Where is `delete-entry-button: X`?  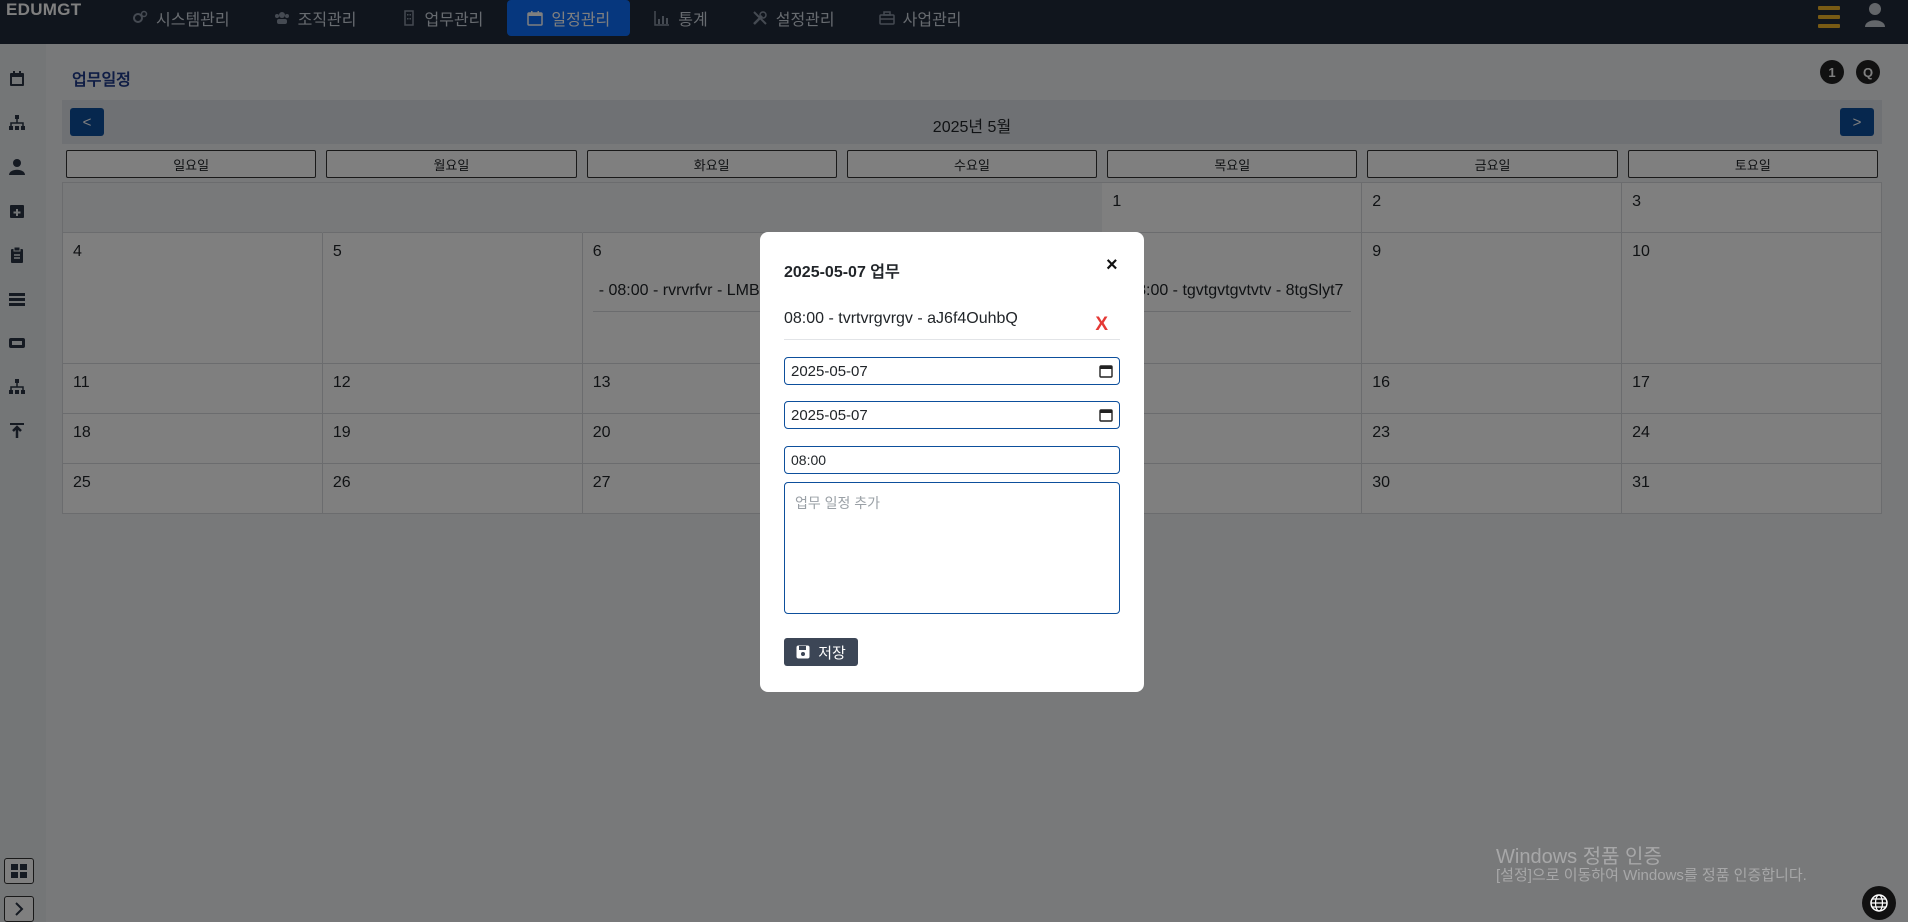
delete-entry-button: X is located at coordinates (1101, 325).